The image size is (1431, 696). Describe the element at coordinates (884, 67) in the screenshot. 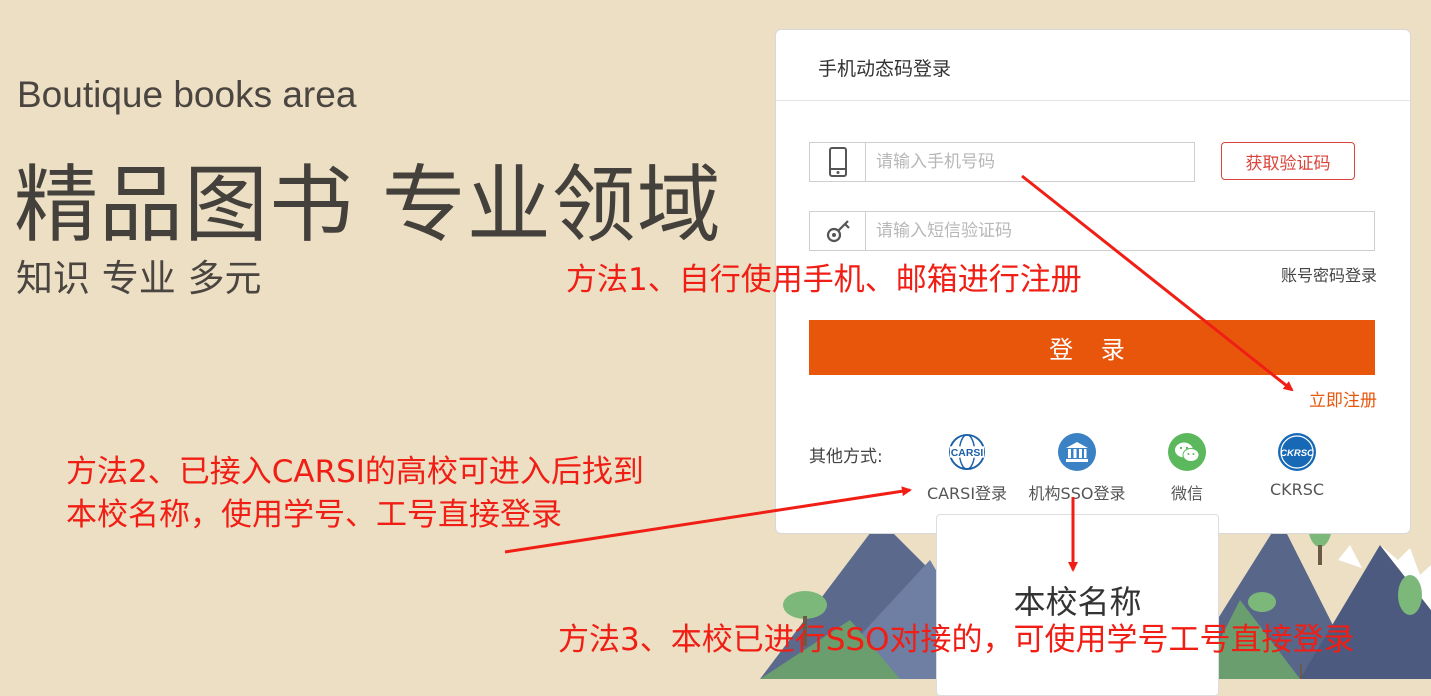

I see `tab-sms-login: 手机动态码登录` at that location.